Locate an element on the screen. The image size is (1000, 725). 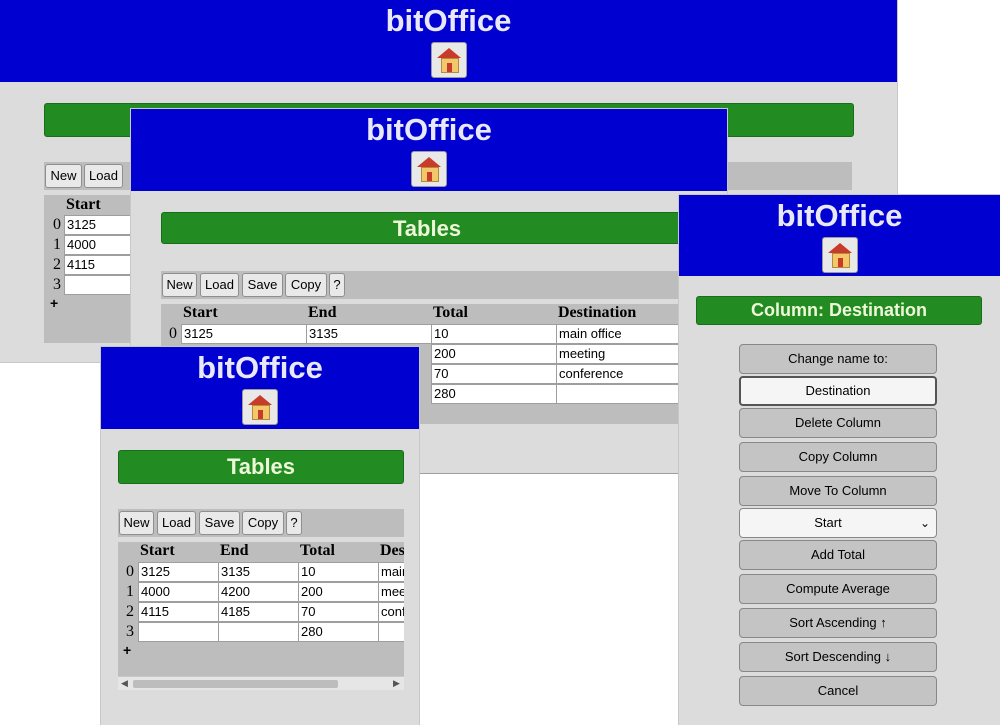
table-cell: 4185 is located at coordinates (258, 612).